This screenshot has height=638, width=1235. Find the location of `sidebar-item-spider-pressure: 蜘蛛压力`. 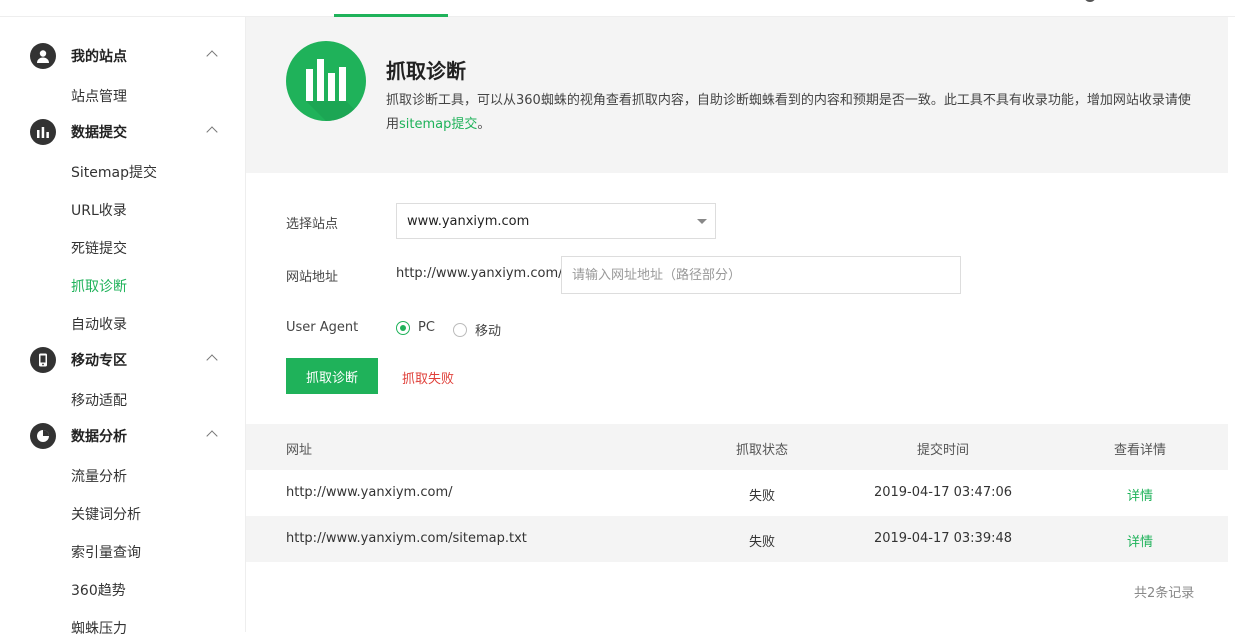

sidebar-item-spider-pressure: 蜘蛛压力 is located at coordinates (99, 628).